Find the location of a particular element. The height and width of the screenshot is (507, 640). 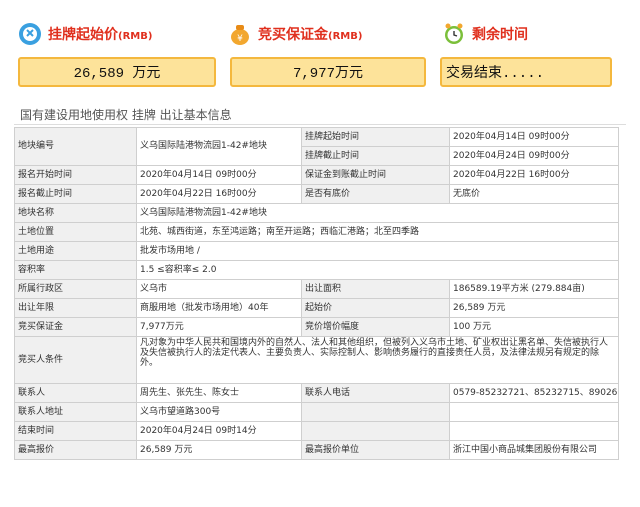

highest-bid-value: 26,589 万元 is located at coordinates (219, 450).